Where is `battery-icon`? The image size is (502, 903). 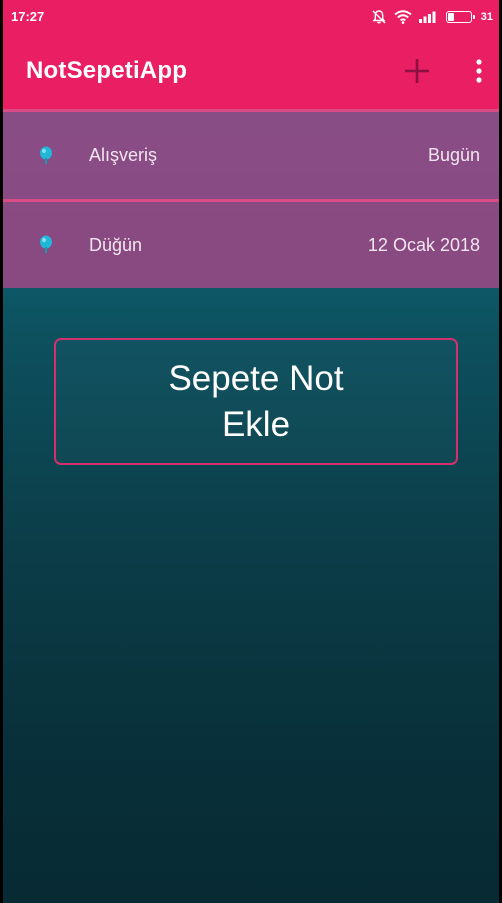 battery-icon is located at coordinates (460, 16).